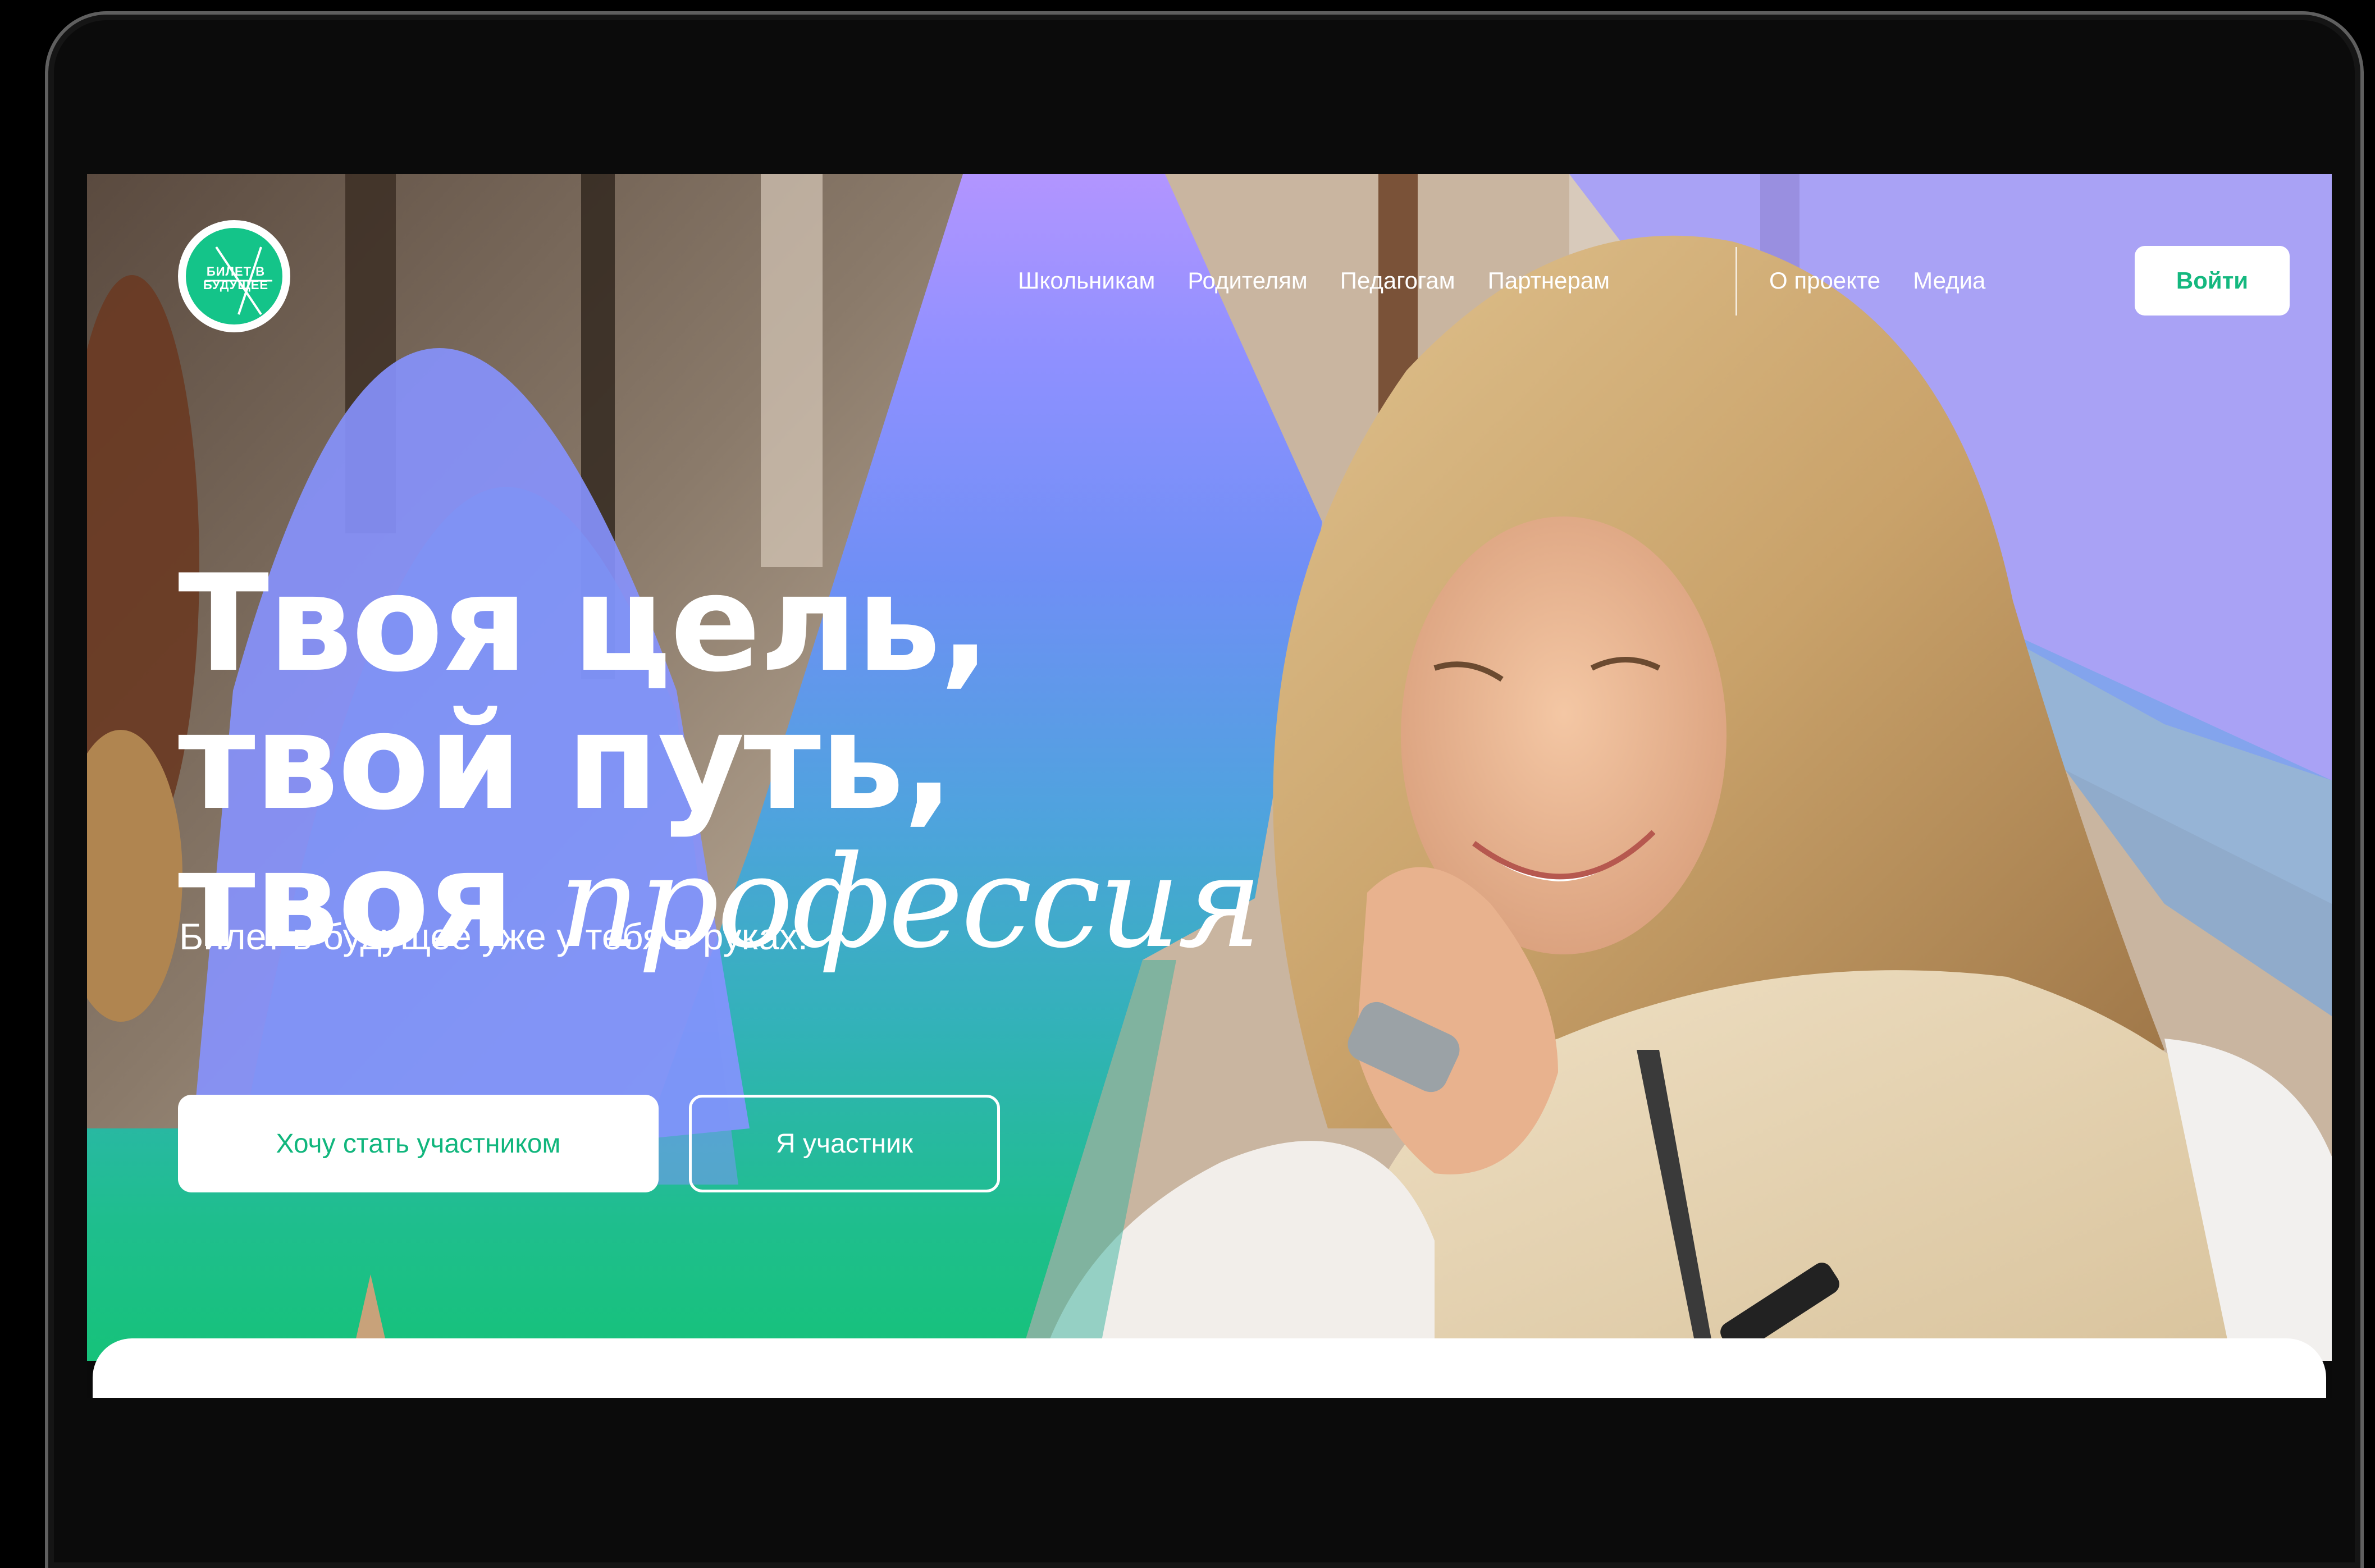 This screenshot has height=1568, width=2375. Describe the element at coordinates (1247, 280) in the screenshot. I see `nav-link-parents: Родителям` at that location.